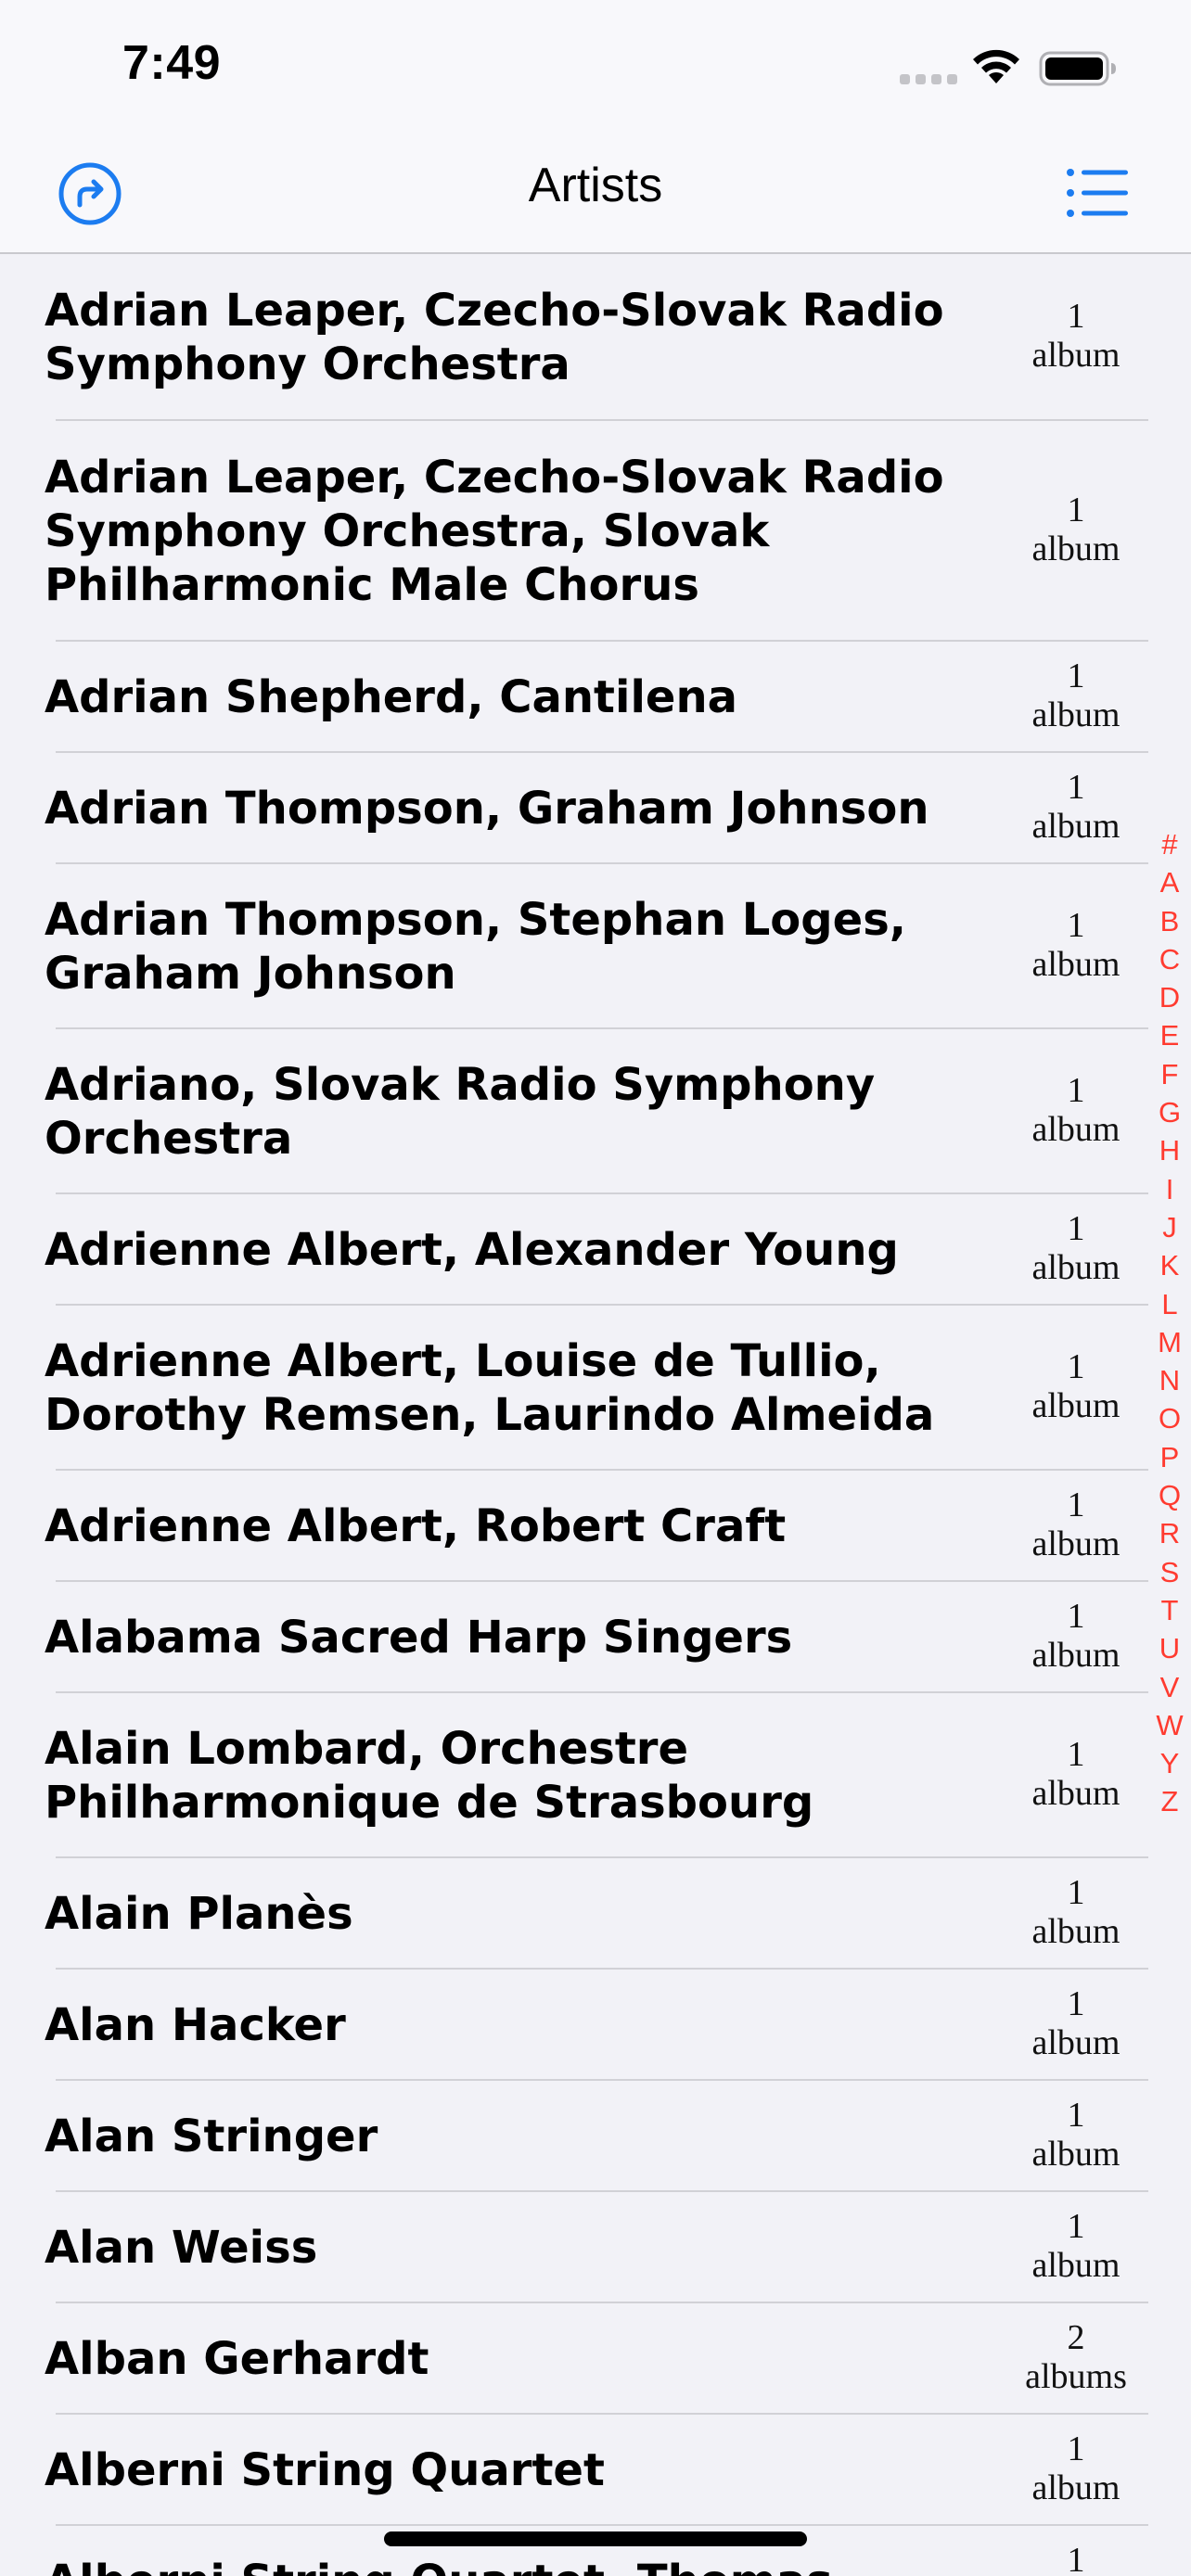 The image size is (1191, 2576). I want to click on navigation-bar: Artists, so click(595, 193).